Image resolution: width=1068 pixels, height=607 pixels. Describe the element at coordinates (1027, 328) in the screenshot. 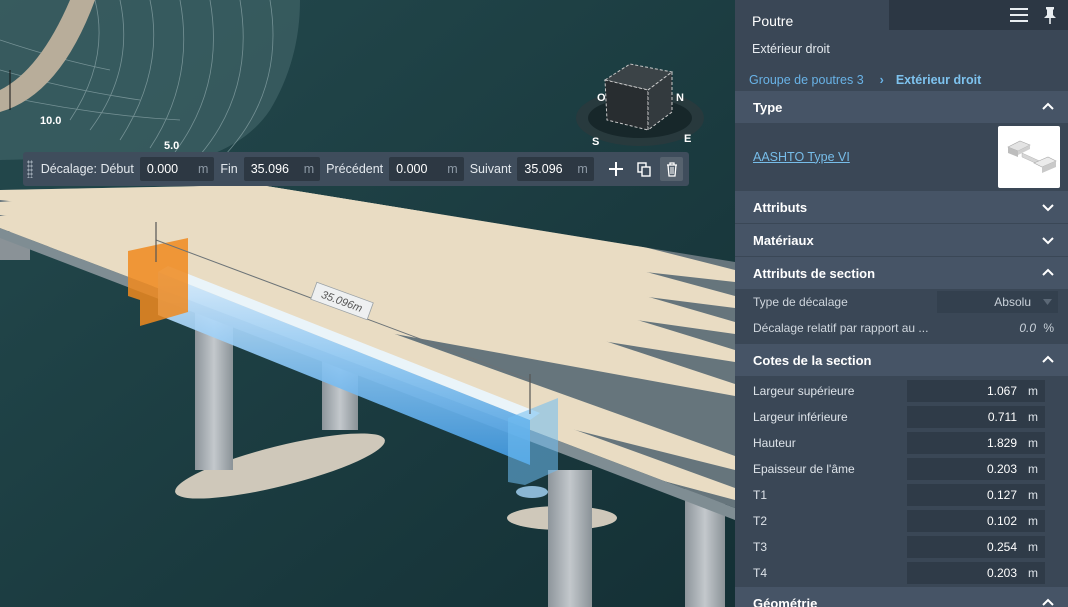

I see `relative-offset-value: 0.0` at that location.